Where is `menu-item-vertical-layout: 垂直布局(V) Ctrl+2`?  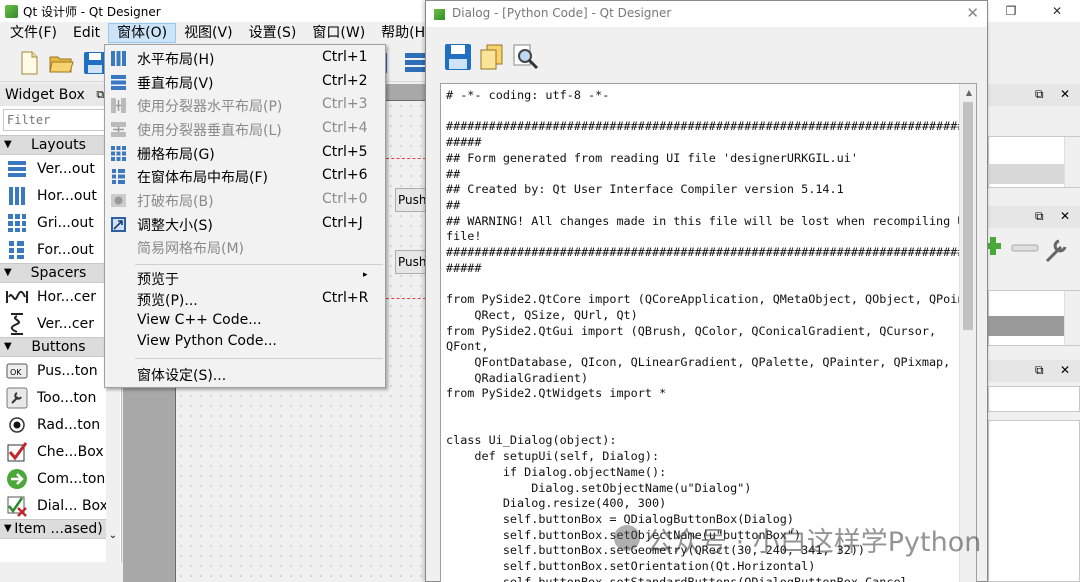 menu-item-vertical-layout: 垂直布局(V) Ctrl+2 is located at coordinates (245, 82).